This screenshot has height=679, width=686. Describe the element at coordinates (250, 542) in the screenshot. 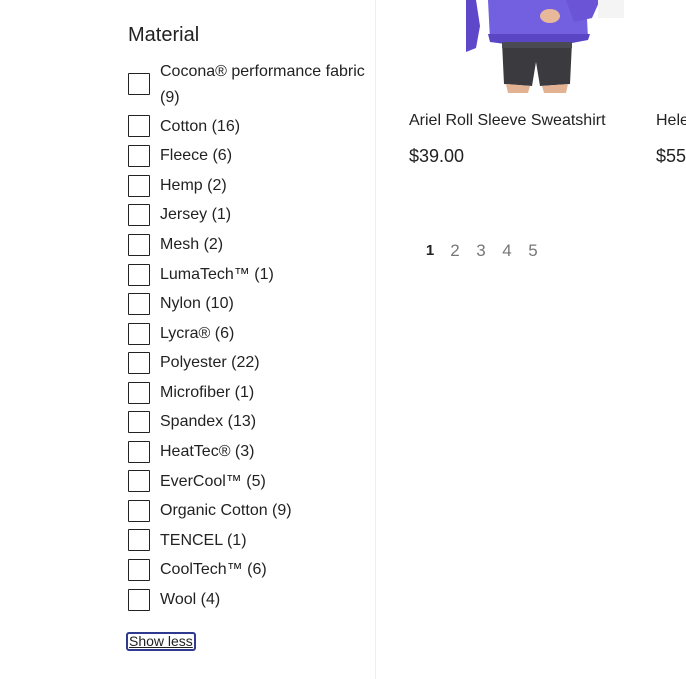

I see `material-option: TENCEL (1)` at that location.